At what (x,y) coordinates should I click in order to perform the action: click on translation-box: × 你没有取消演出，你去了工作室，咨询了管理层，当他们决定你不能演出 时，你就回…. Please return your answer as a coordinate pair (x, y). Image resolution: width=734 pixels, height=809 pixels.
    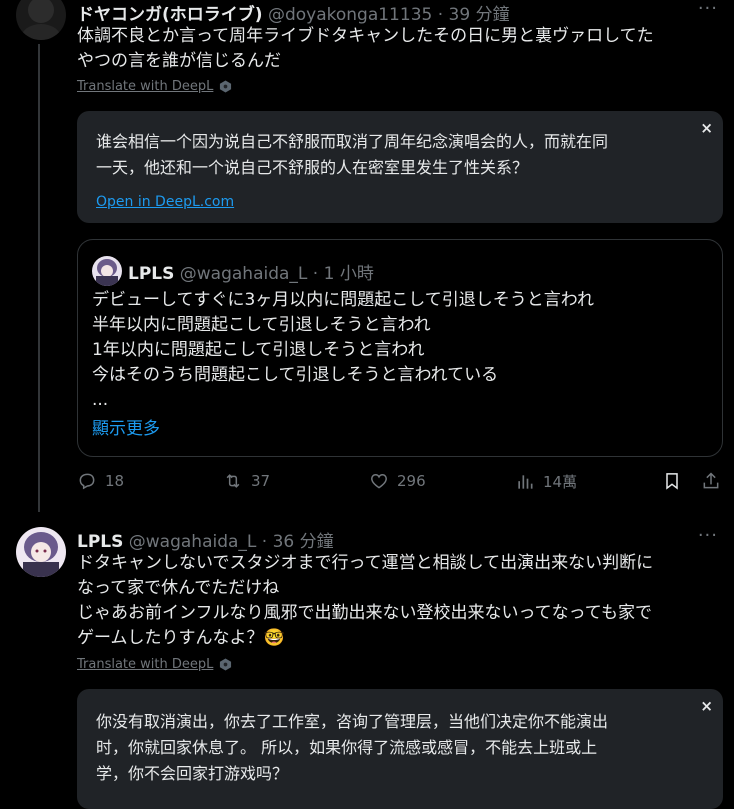
    Looking at the image, I should click on (400, 749).